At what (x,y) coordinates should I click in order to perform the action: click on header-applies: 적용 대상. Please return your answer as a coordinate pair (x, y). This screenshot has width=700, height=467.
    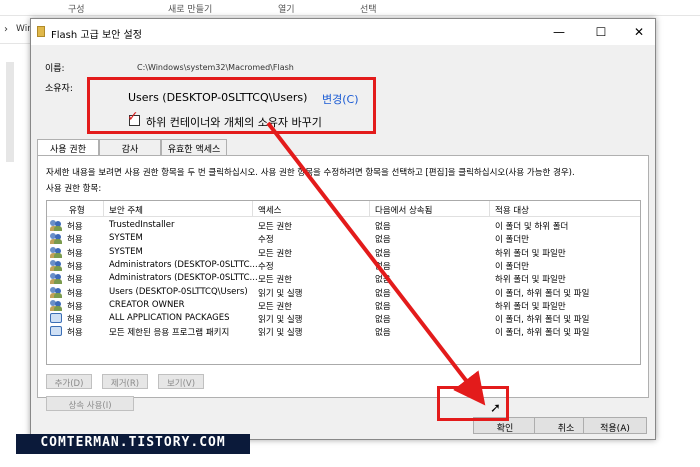
    Looking at the image, I should click on (512, 210).